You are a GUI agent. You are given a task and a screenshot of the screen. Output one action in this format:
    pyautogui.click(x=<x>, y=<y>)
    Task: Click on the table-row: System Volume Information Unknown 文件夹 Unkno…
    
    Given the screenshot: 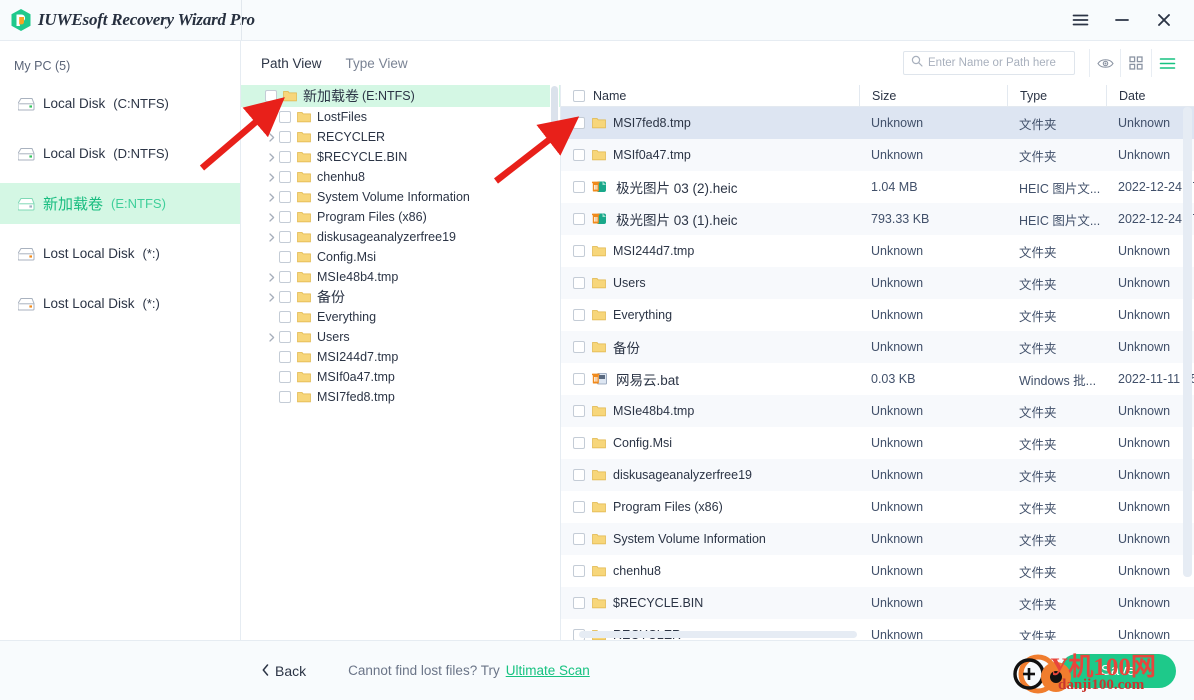 What is the action you would take?
    pyautogui.click(x=877, y=539)
    